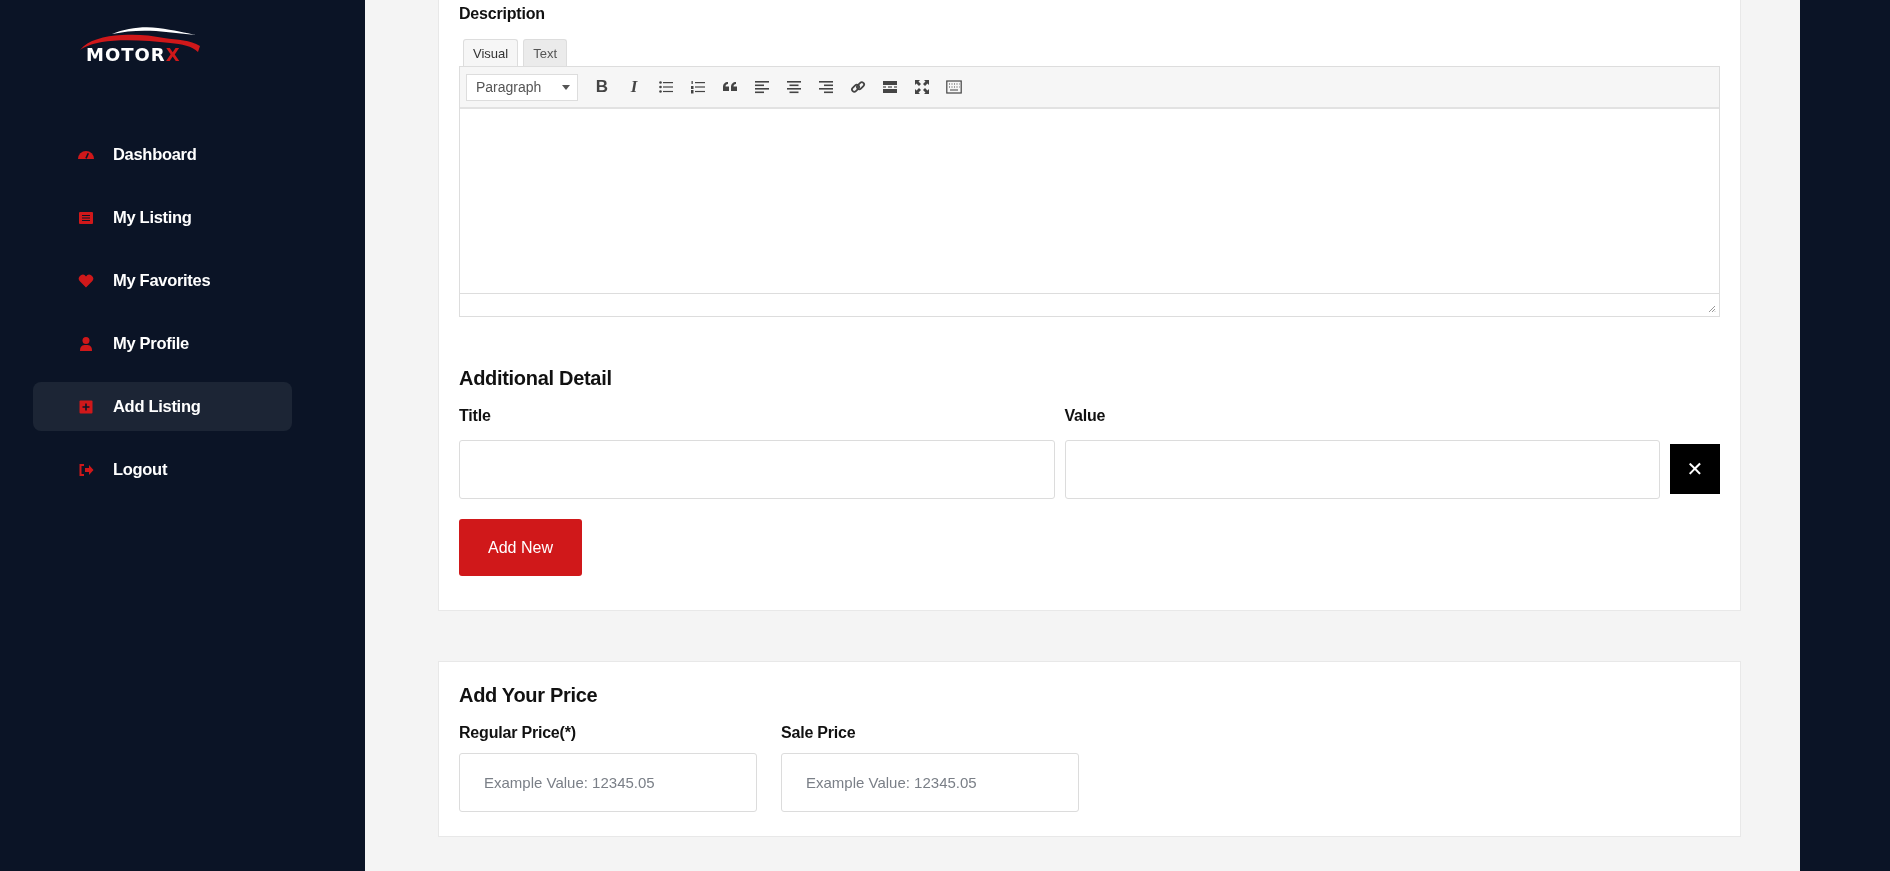 The height and width of the screenshot is (871, 1890). What do you see at coordinates (794, 87) in the screenshot?
I see `align-center-icon` at bounding box center [794, 87].